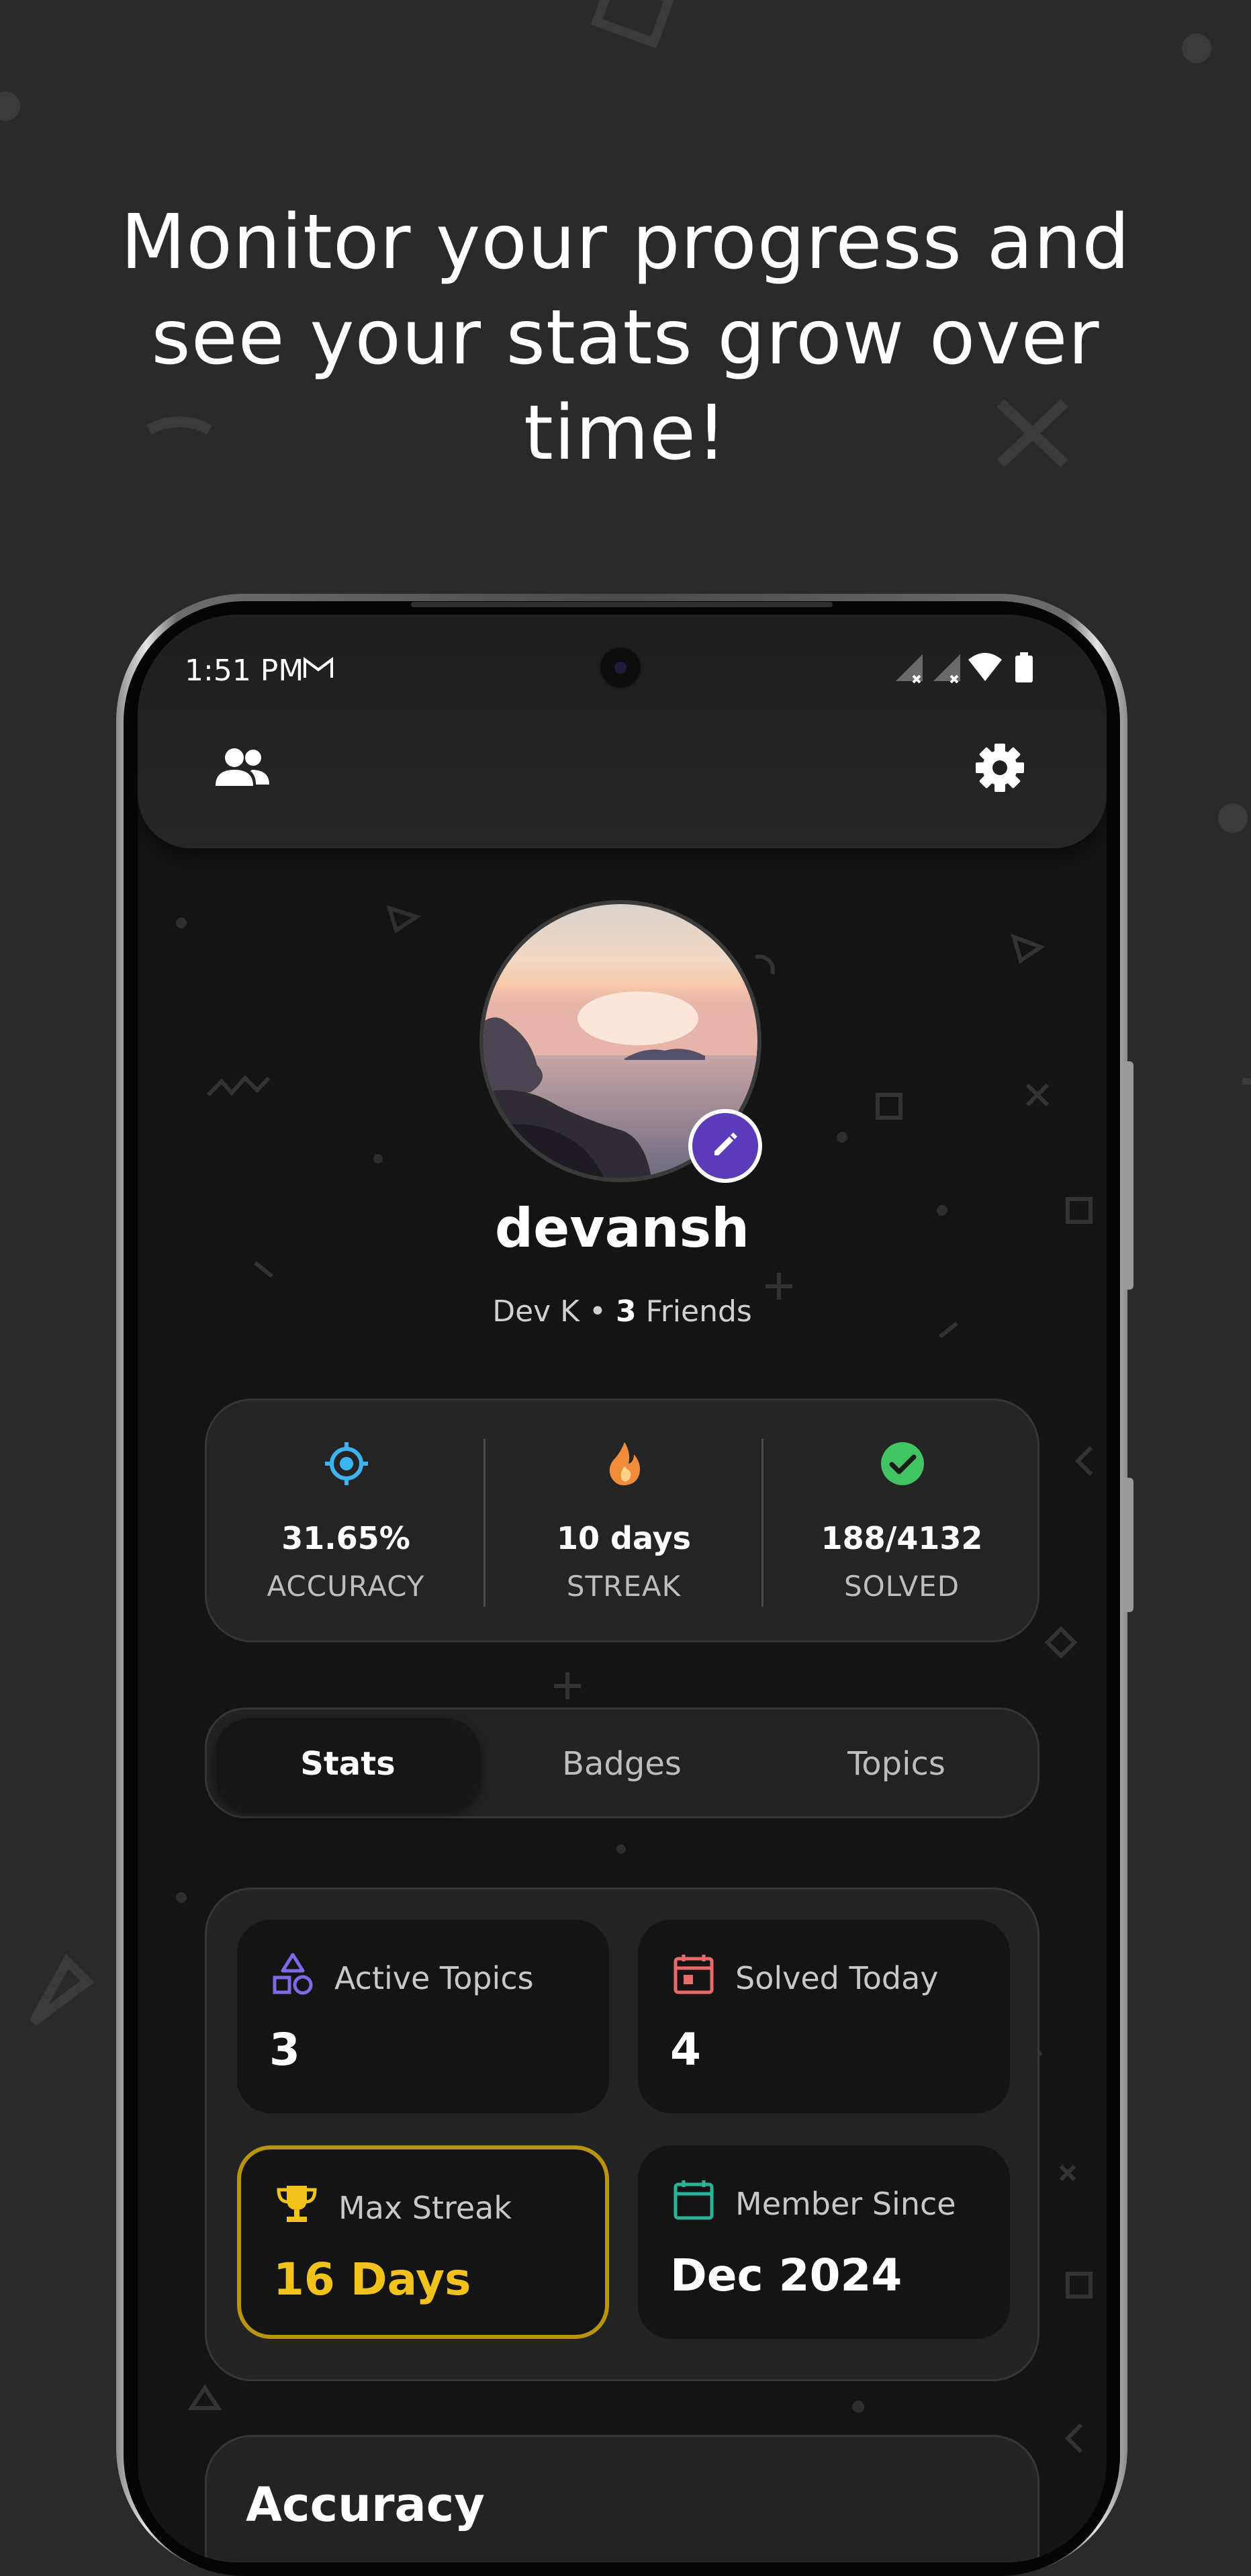 This screenshot has width=1251, height=2576. What do you see at coordinates (242, 769) in the screenshot?
I see `friends-icon` at bounding box center [242, 769].